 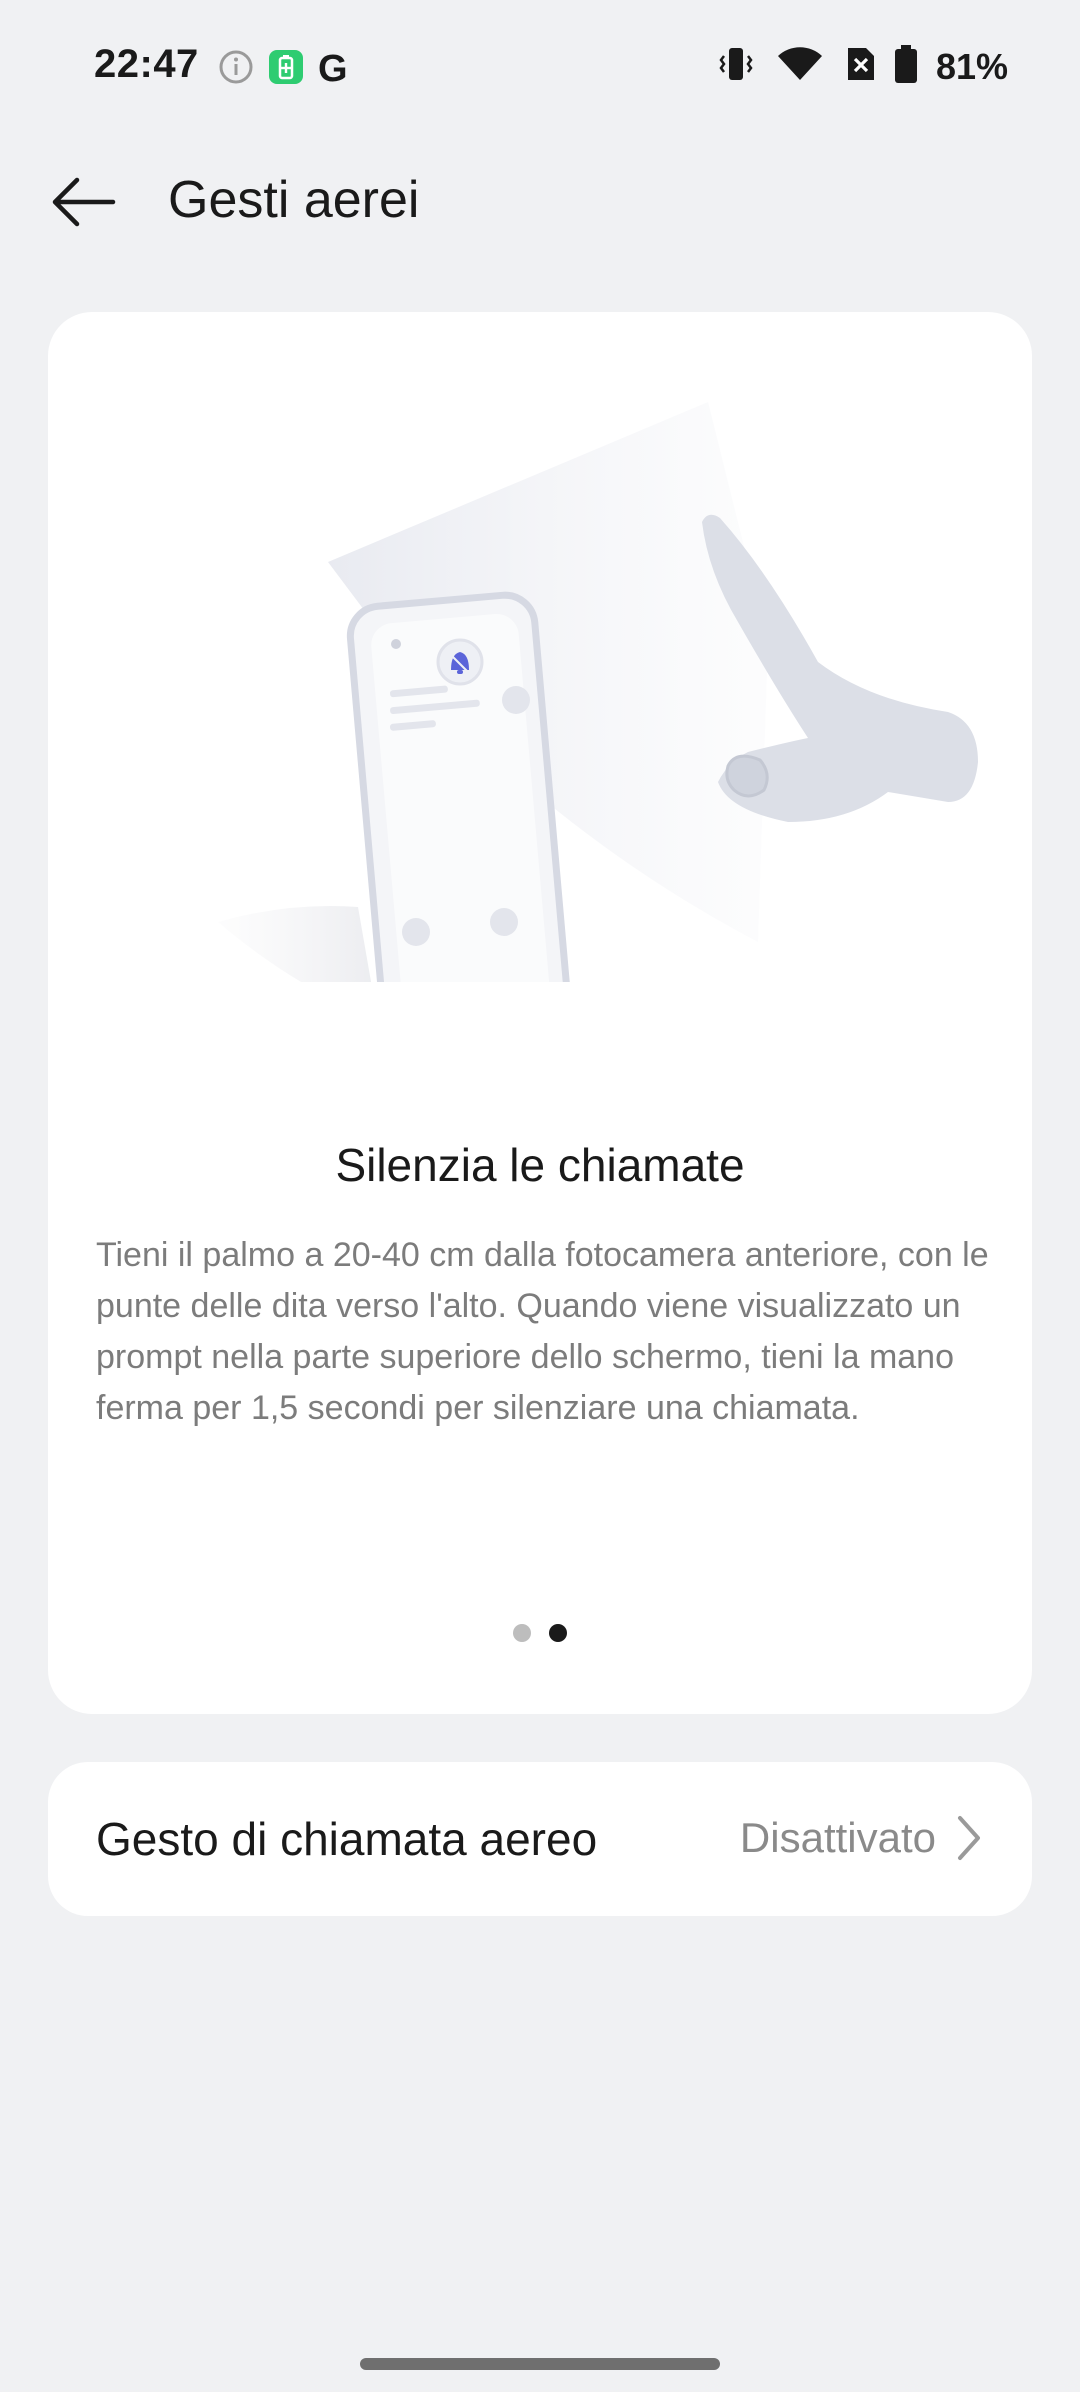 I want to click on battery-icon, so click(x=906, y=66).